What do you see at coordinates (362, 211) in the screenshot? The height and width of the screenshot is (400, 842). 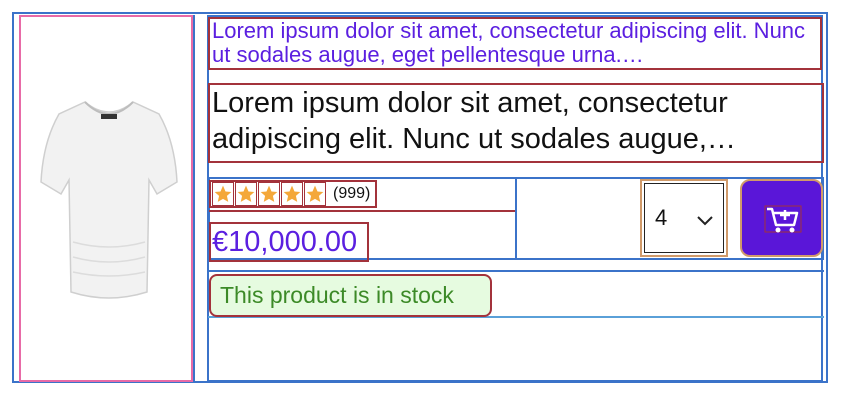 I see `rating-divider` at bounding box center [362, 211].